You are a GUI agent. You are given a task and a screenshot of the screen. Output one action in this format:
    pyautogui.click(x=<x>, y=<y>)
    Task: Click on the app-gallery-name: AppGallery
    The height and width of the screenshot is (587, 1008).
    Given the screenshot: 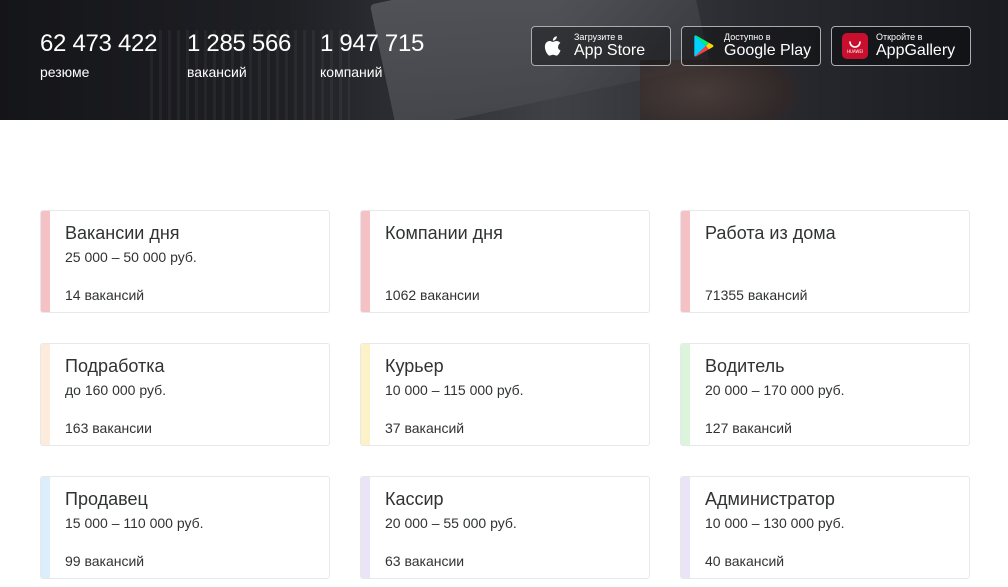 What is the action you would take?
    pyautogui.click(x=916, y=50)
    